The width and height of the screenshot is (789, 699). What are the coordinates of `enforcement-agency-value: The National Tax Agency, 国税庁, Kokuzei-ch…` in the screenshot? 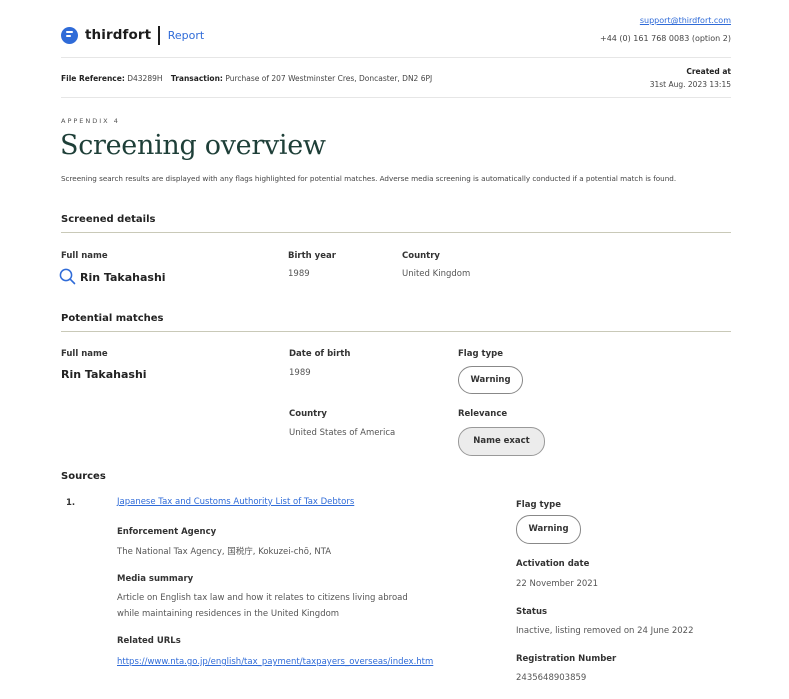 It's located at (224, 552).